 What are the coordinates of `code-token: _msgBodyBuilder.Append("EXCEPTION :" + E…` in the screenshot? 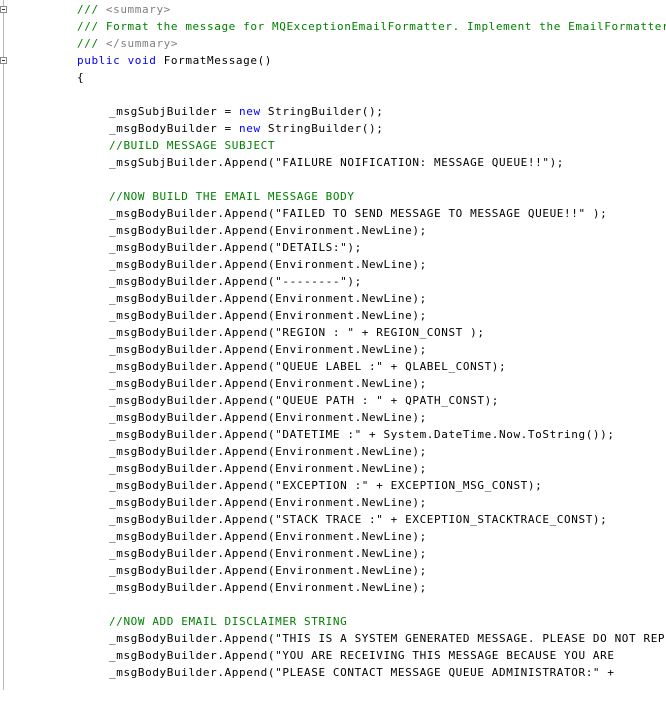 It's located at (326, 485).